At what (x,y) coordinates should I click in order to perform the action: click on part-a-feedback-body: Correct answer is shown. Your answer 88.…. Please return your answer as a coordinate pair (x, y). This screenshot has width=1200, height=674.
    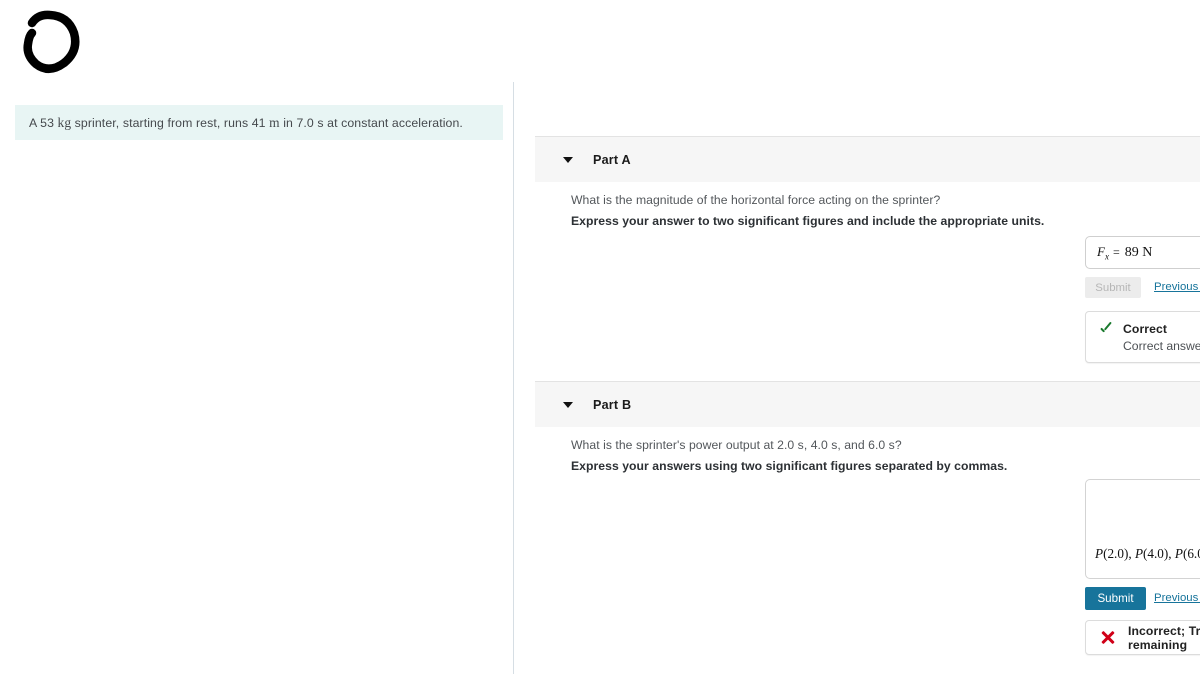
    Looking at the image, I should click on (1161, 346).